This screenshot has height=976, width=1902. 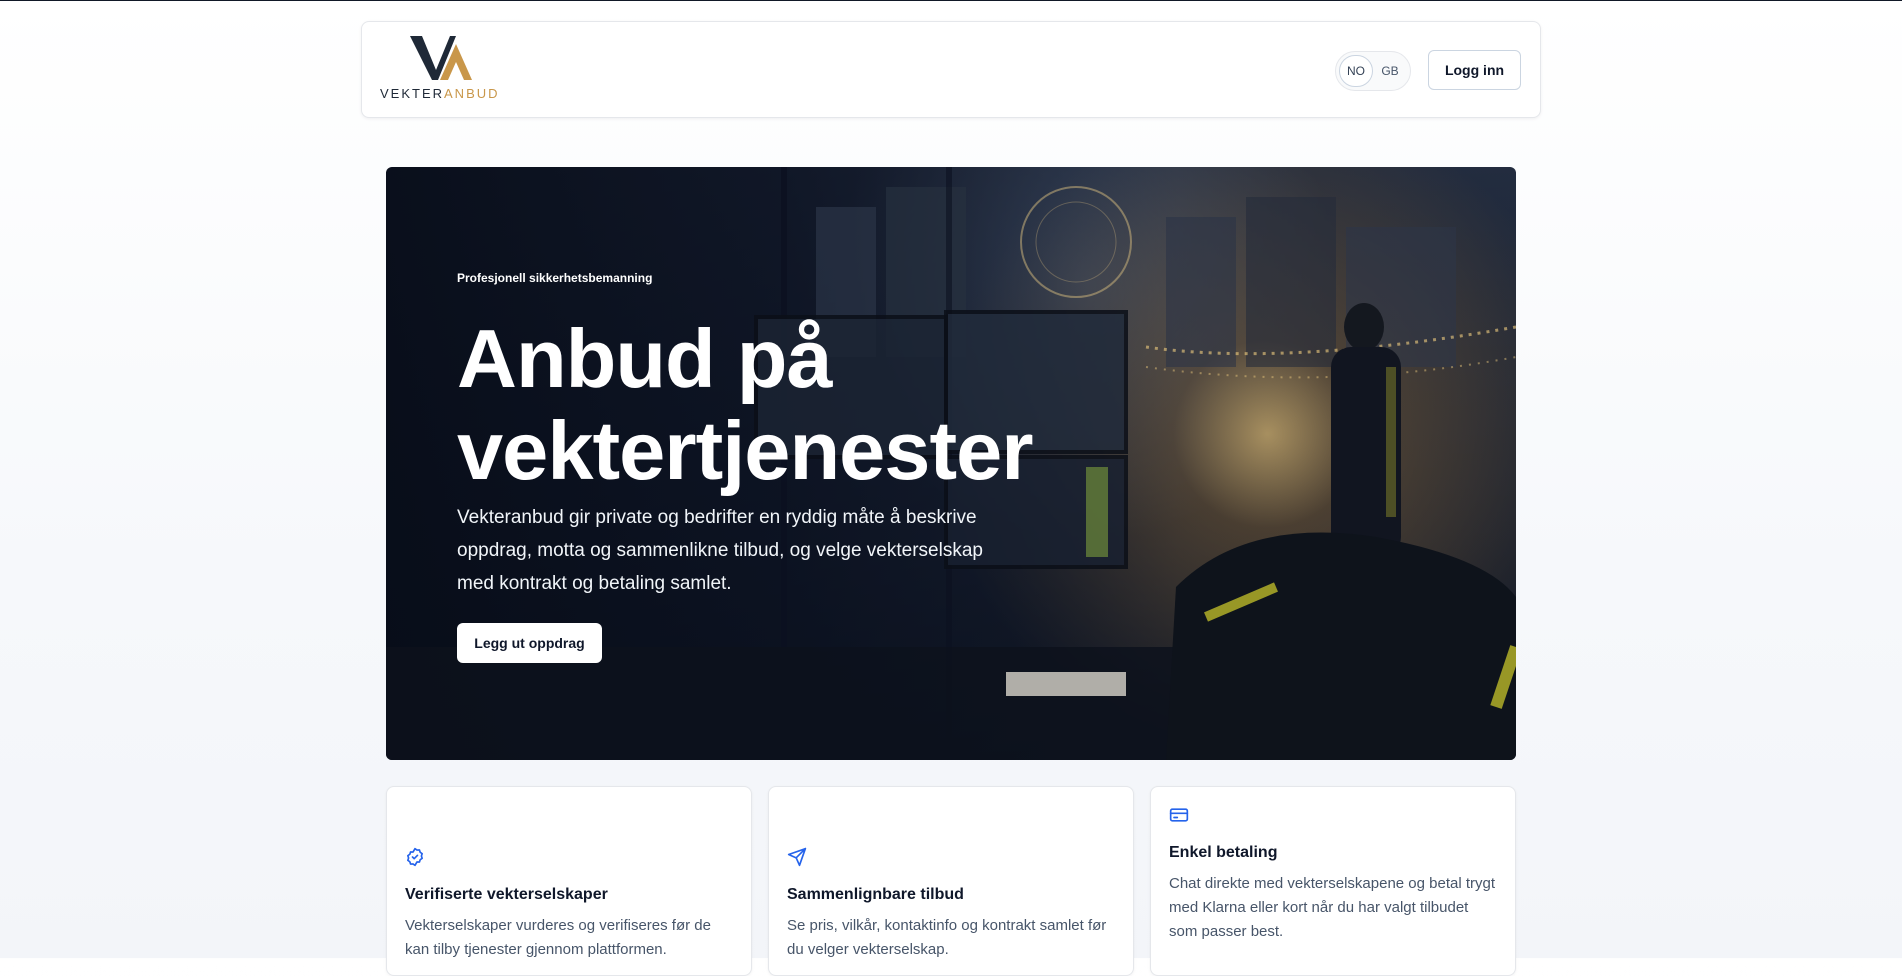 What do you see at coordinates (797, 857) in the screenshot?
I see `send-icon` at bounding box center [797, 857].